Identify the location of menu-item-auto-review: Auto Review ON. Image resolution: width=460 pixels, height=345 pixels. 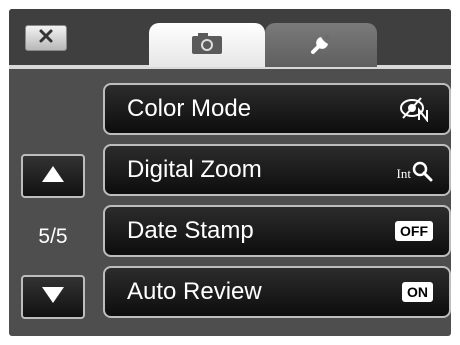
(277, 292).